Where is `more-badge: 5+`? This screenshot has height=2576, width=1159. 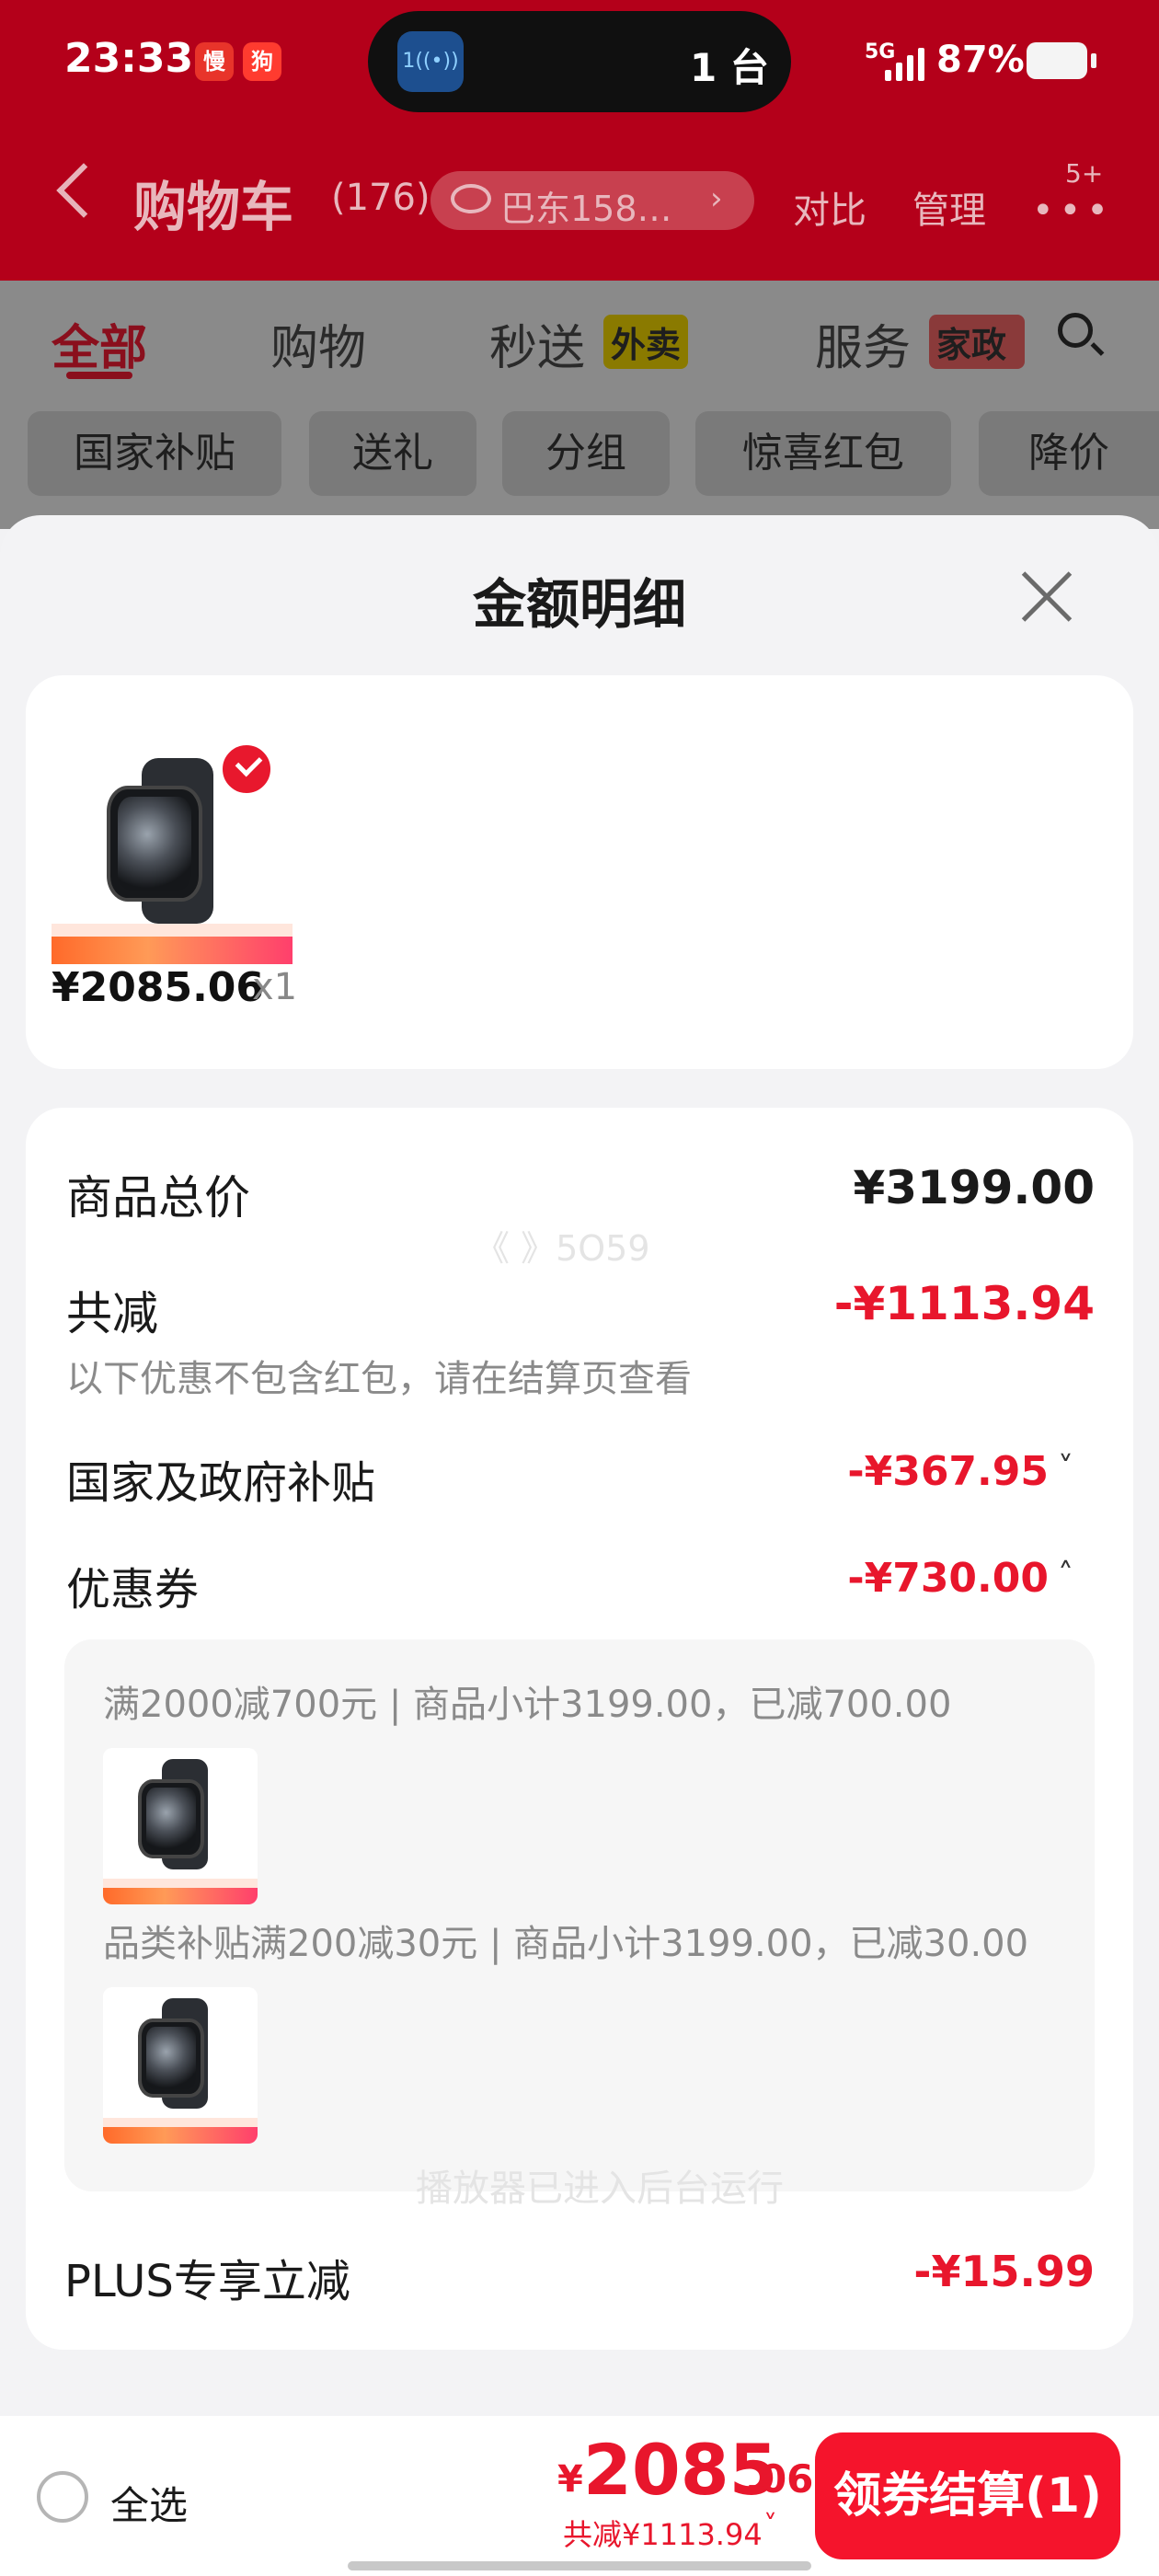 more-badge: 5+ is located at coordinates (1084, 173).